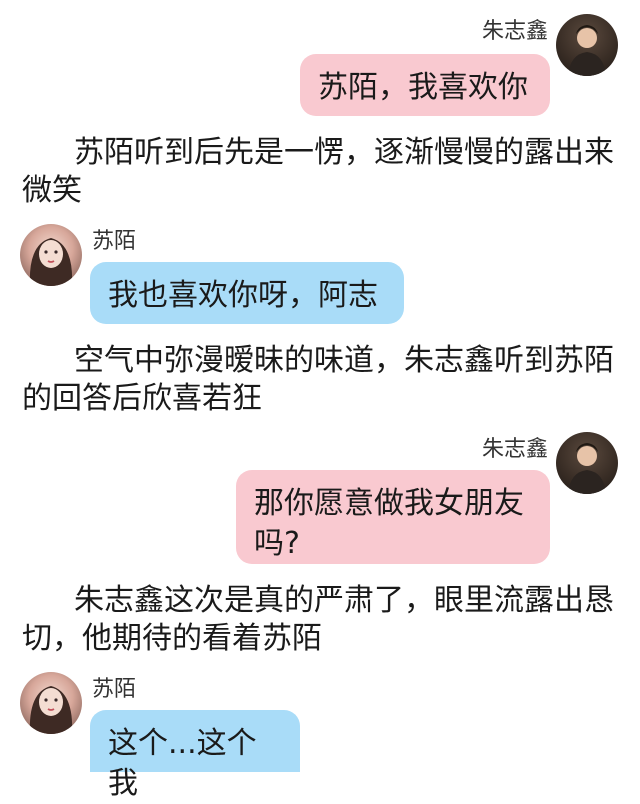  Describe the element at coordinates (318, 171) in the screenshot. I see `narration-text-1: 苏陌听到后先是一愣，逐渐慢慢的露出来微笑` at that location.